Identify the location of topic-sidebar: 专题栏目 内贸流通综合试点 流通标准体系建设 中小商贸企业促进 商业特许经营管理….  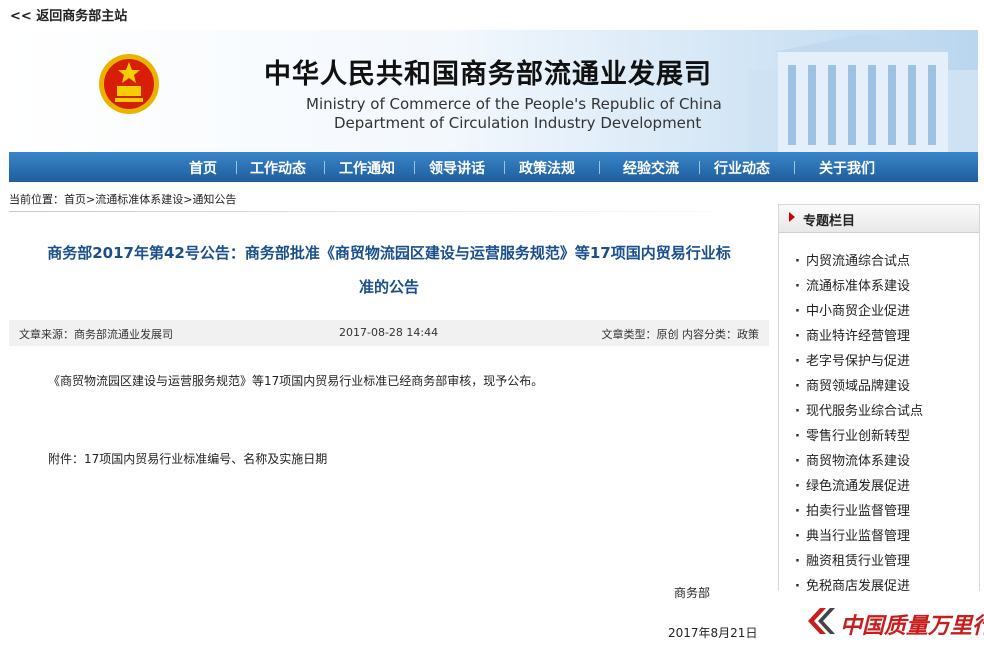
(879, 399).